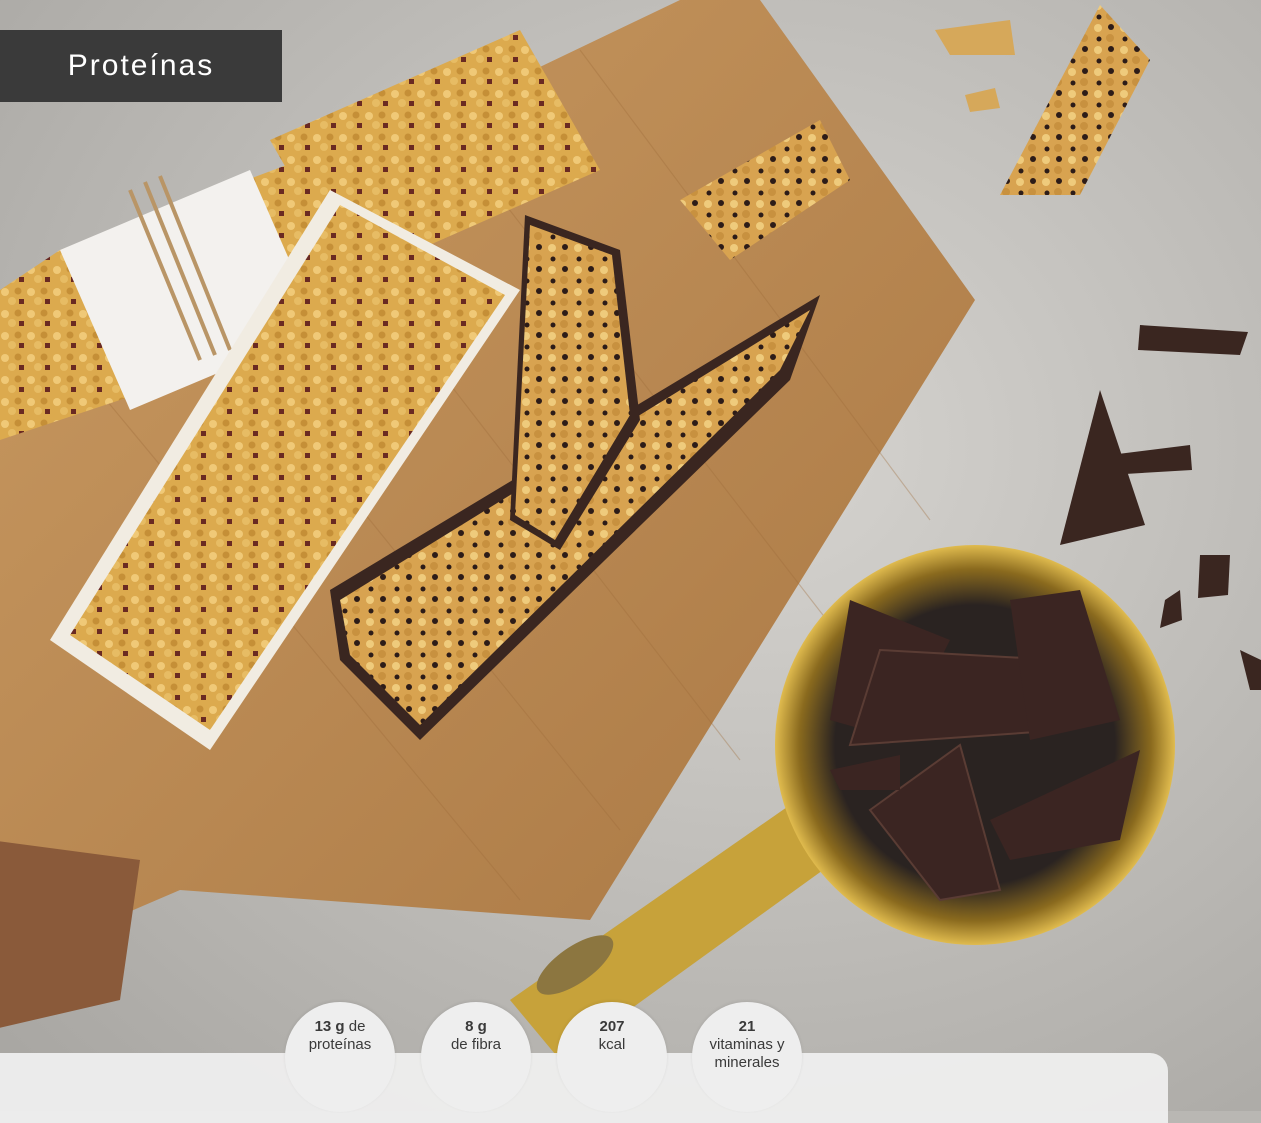  I want to click on stat-vitamins: 21 vitaminas y minerales, so click(747, 1057).